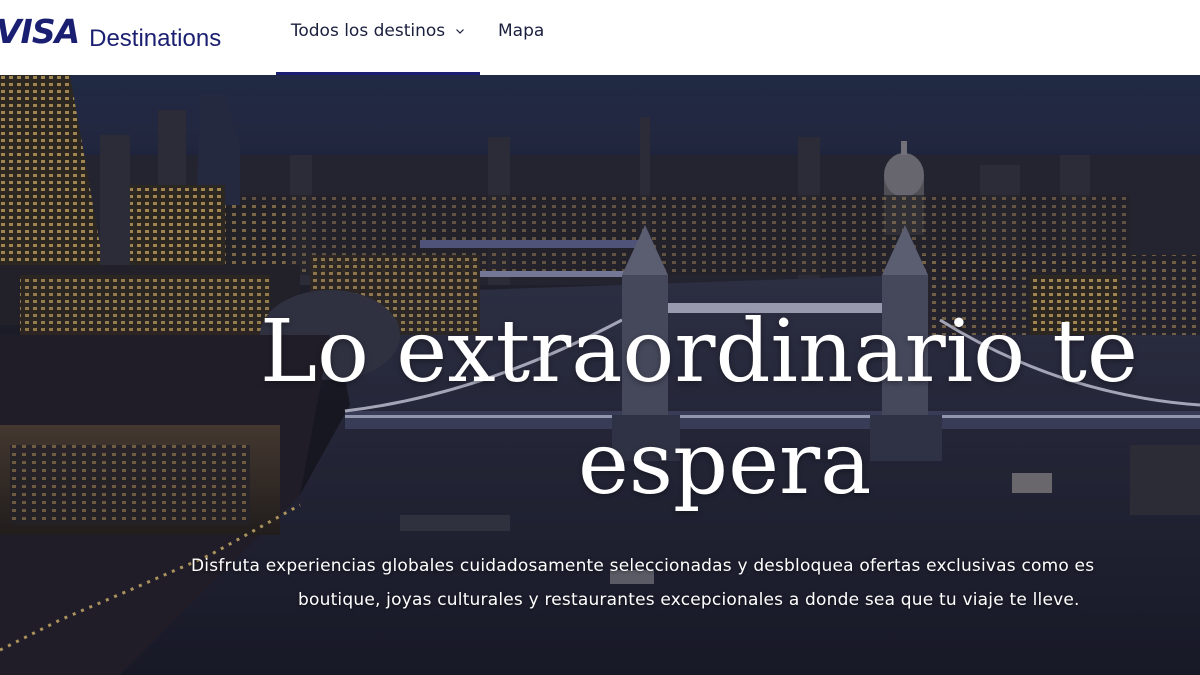 The width and height of the screenshot is (1200, 675). What do you see at coordinates (460, 31) in the screenshot?
I see `chevron-down-icon` at bounding box center [460, 31].